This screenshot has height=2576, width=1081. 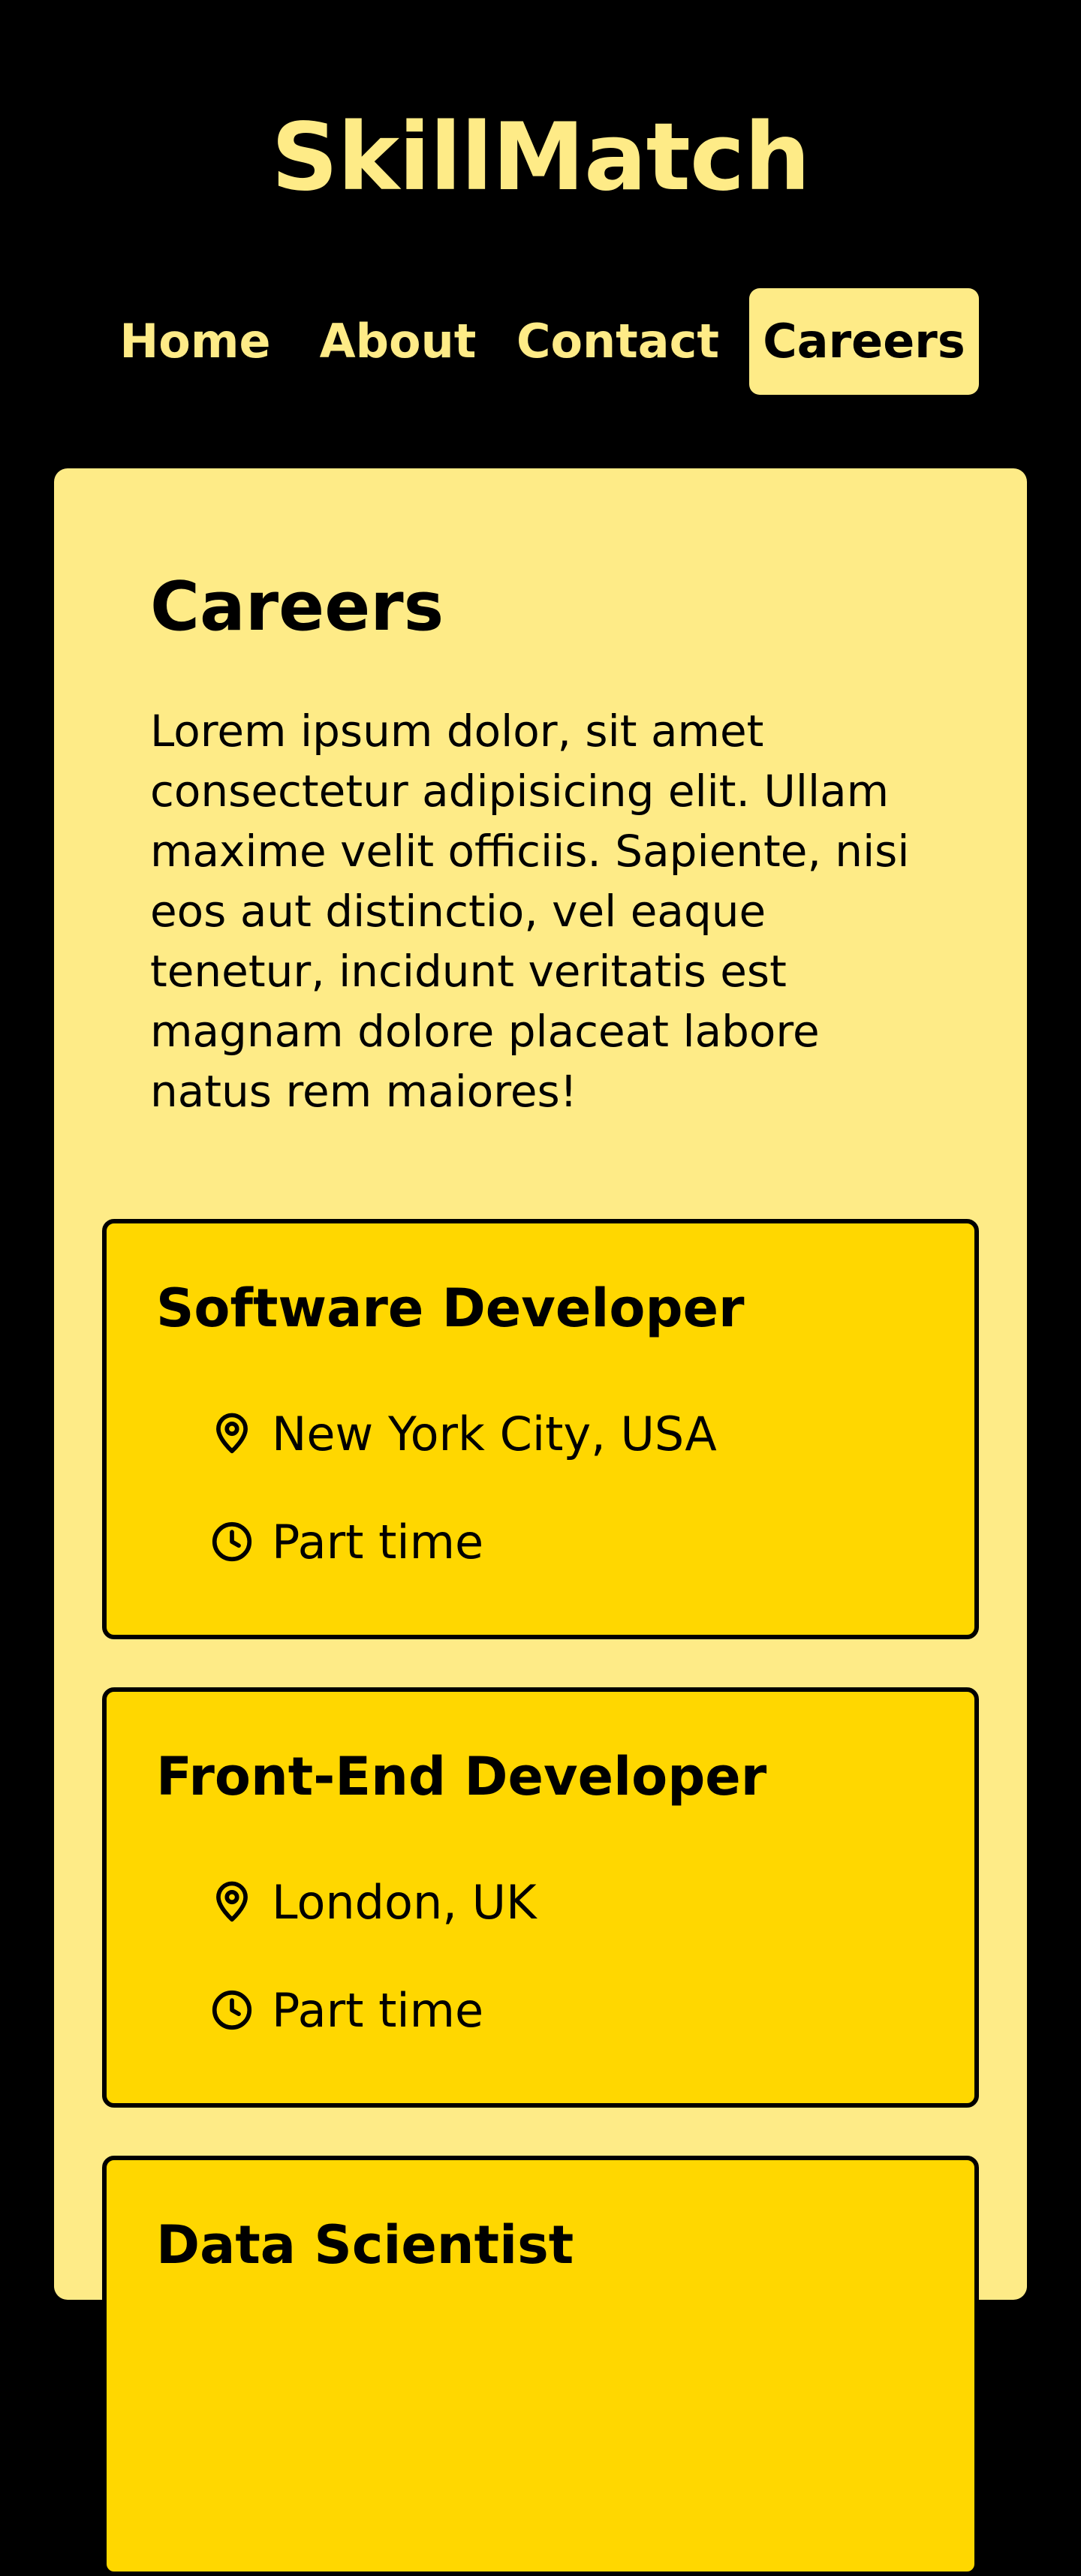 What do you see at coordinates (397, 341) in the screenshot?
I see `nav-item-about: About` at bounding box center [397, 341].